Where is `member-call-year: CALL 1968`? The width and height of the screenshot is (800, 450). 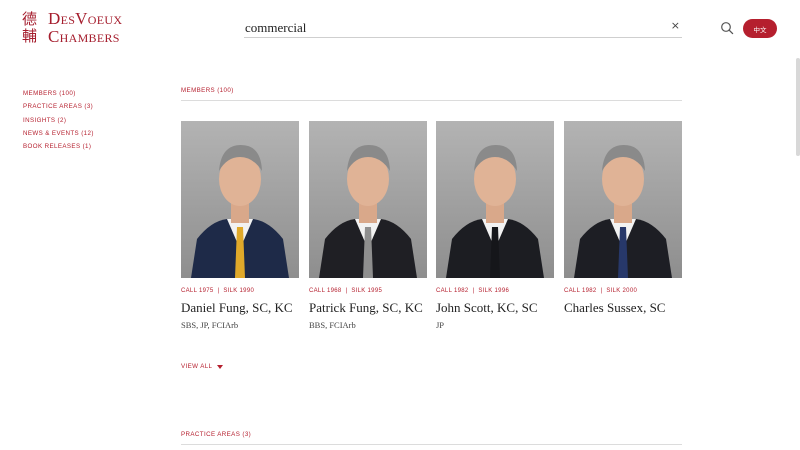
member-call-year: CALL 1968 is located at coordinates (325, 291).